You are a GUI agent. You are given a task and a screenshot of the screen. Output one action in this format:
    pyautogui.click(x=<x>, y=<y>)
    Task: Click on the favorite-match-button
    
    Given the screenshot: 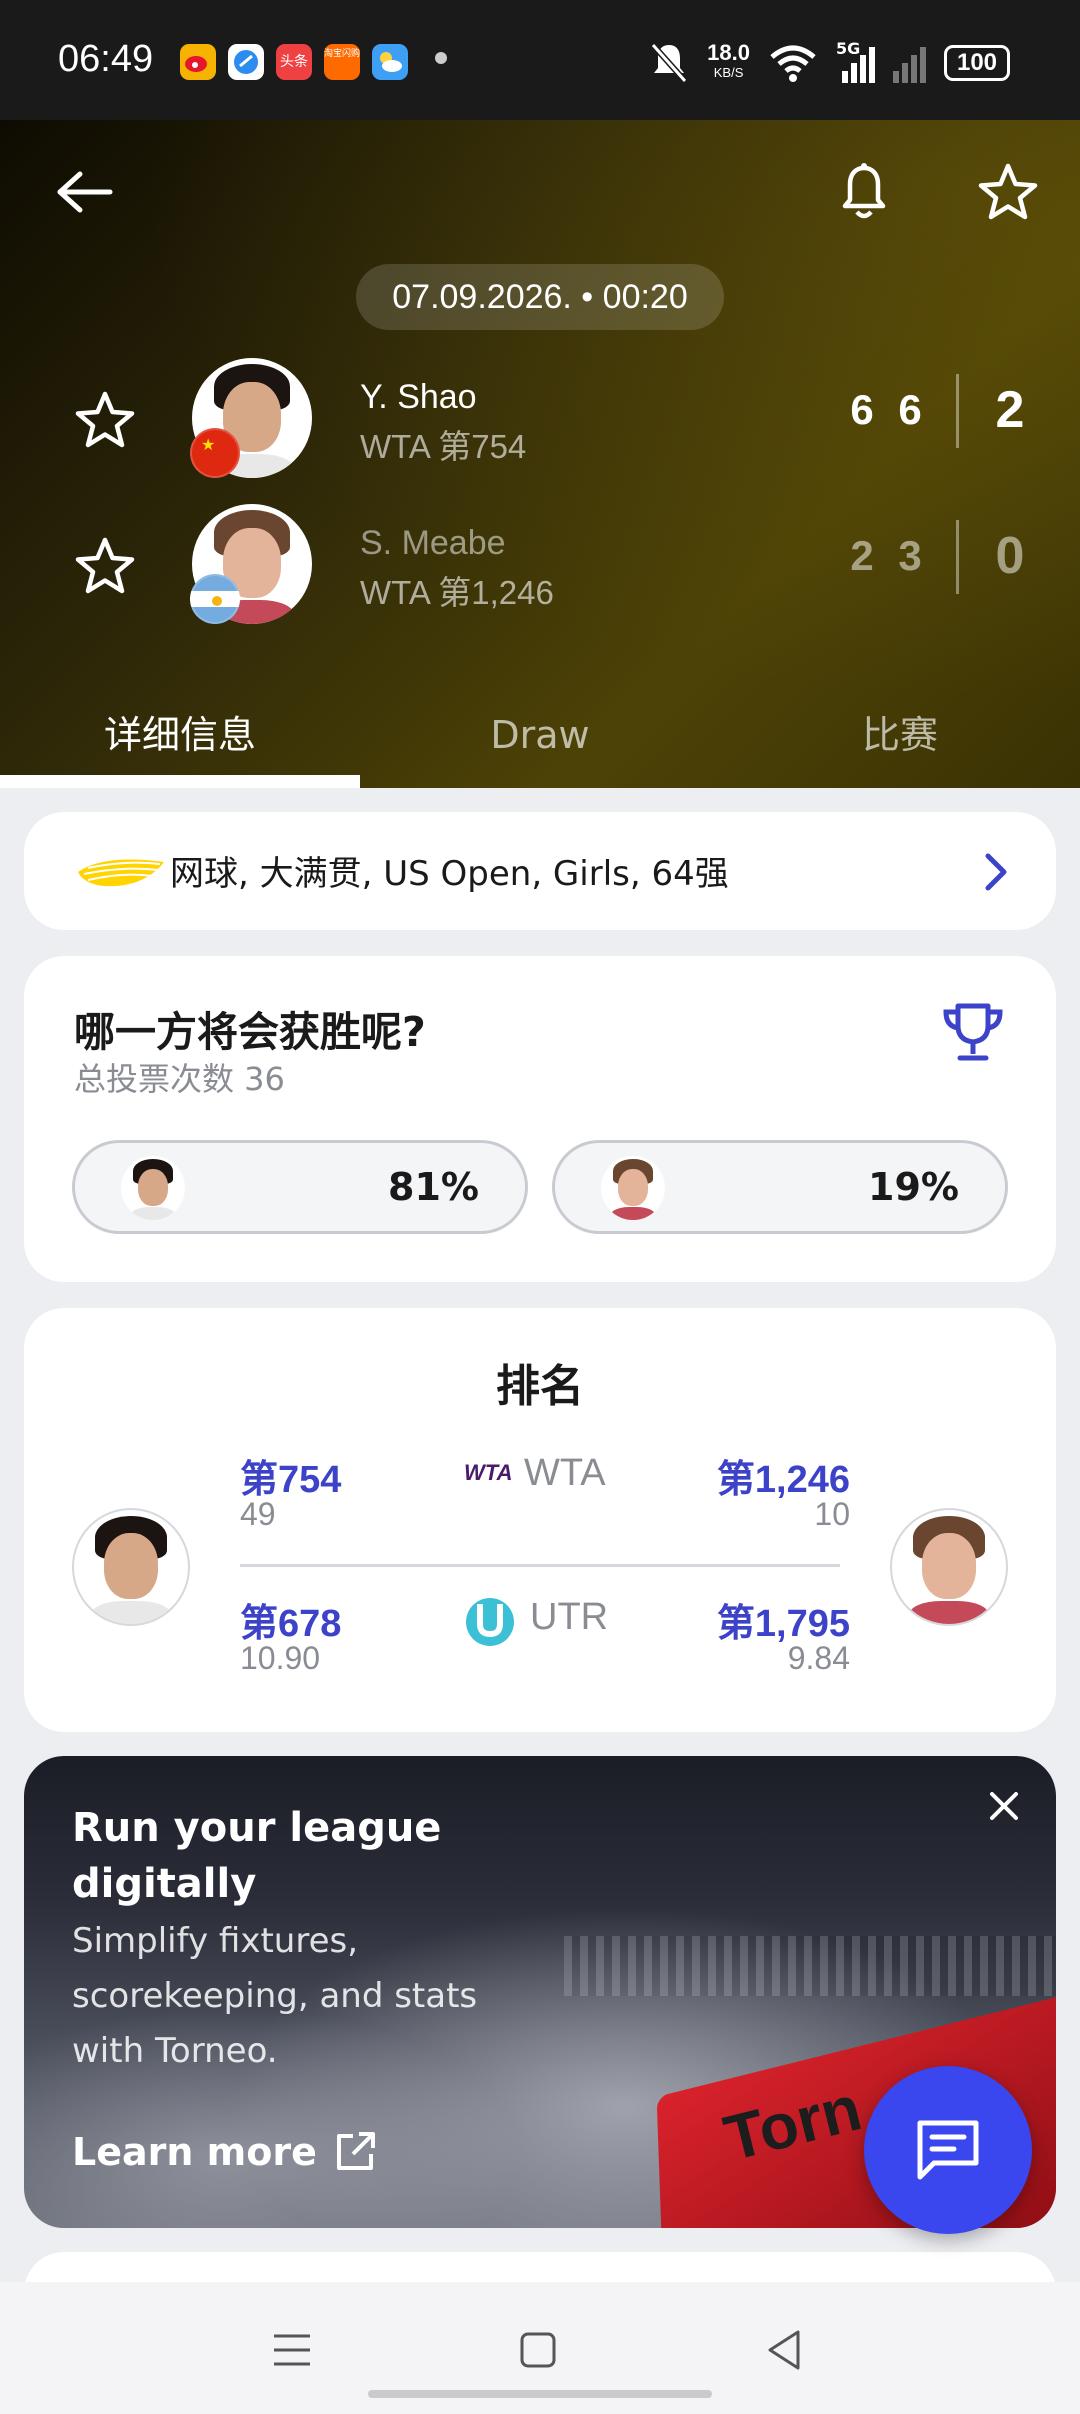 What is the action you would take?
    pyautogui.click(x=1008, y=192)
    